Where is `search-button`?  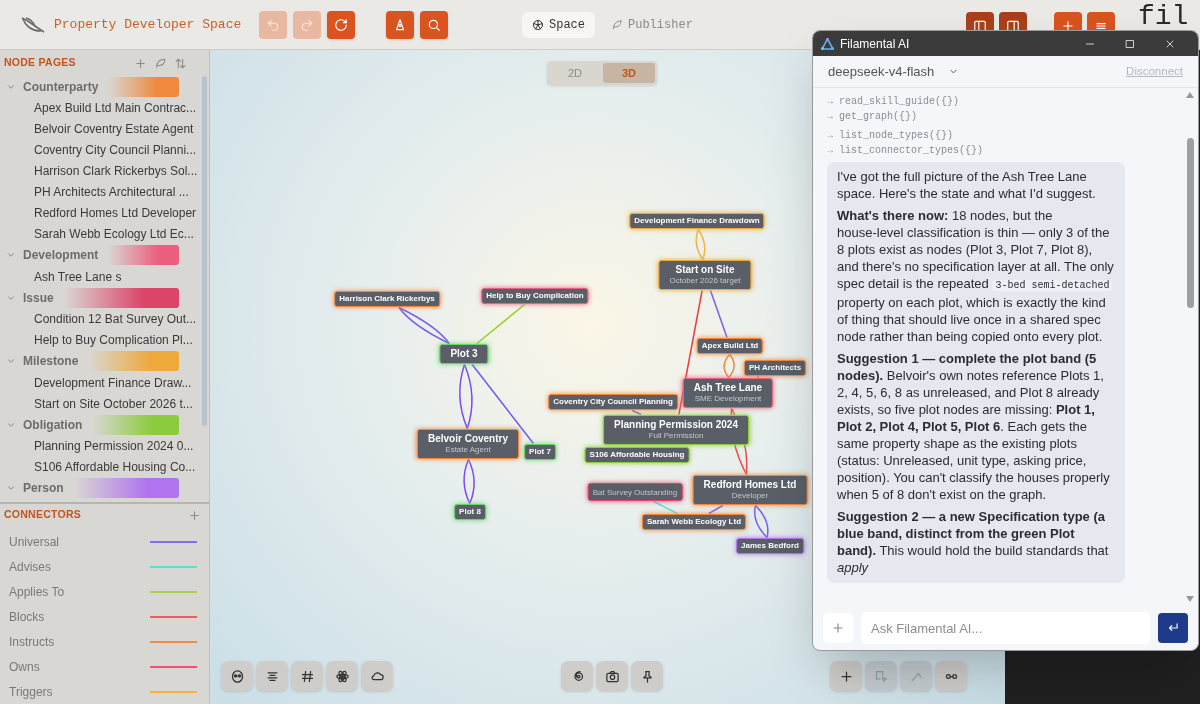 search-button is located at coordinates (434, 24).